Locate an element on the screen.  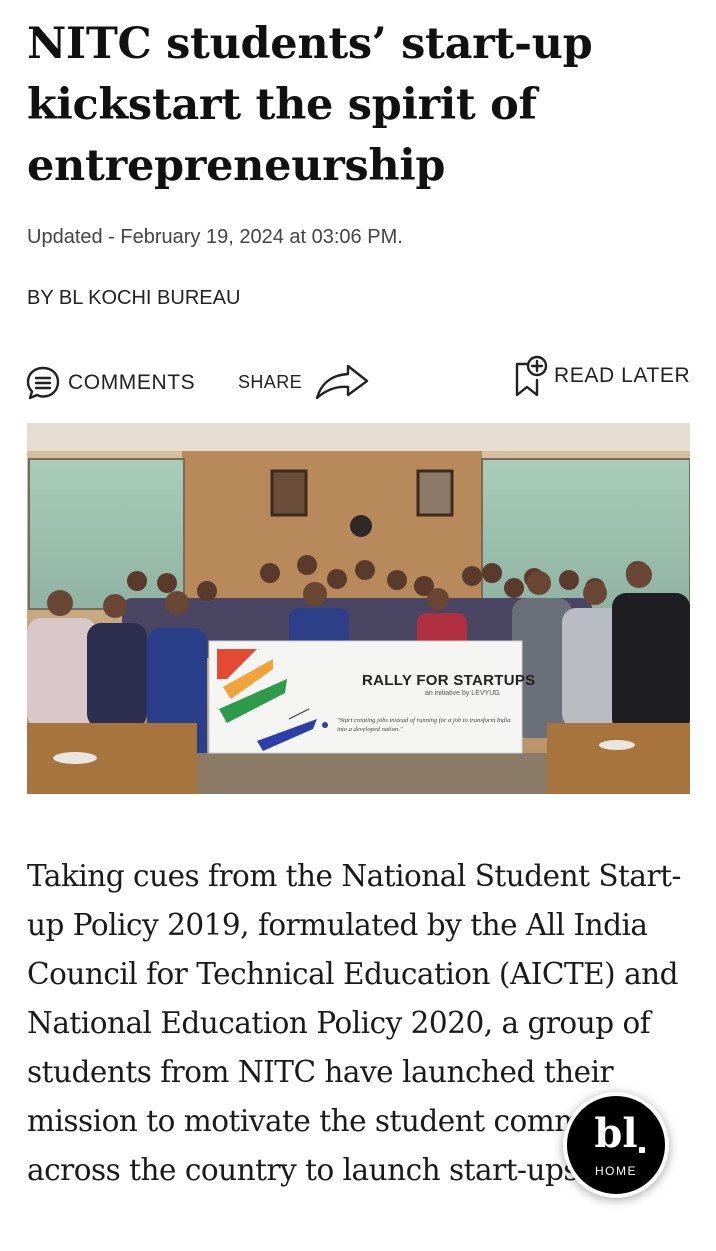
comments-label: COMMENTS is located at coordinates (132, 382).